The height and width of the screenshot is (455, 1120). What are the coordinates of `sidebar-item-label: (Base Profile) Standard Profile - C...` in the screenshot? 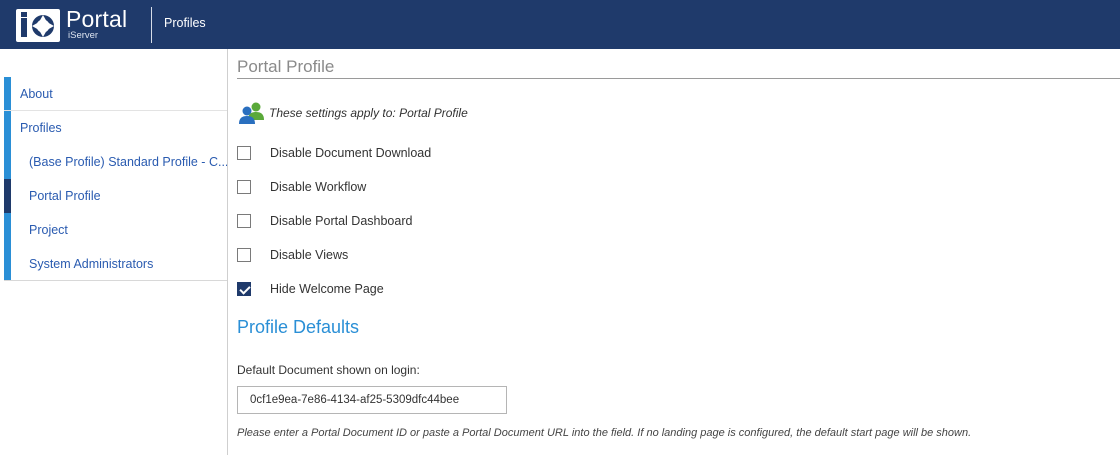 It's located at (128, 162).